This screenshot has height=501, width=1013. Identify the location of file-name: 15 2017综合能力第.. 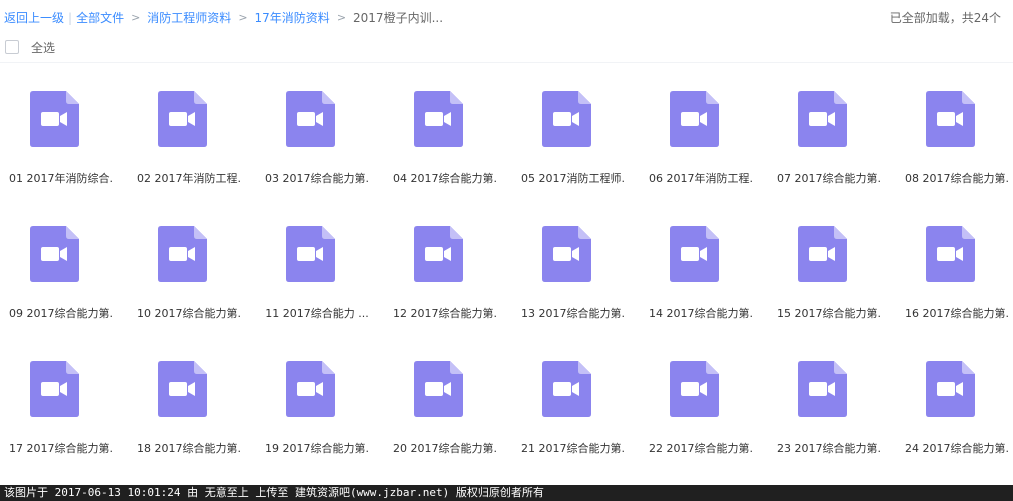
(829, 313).